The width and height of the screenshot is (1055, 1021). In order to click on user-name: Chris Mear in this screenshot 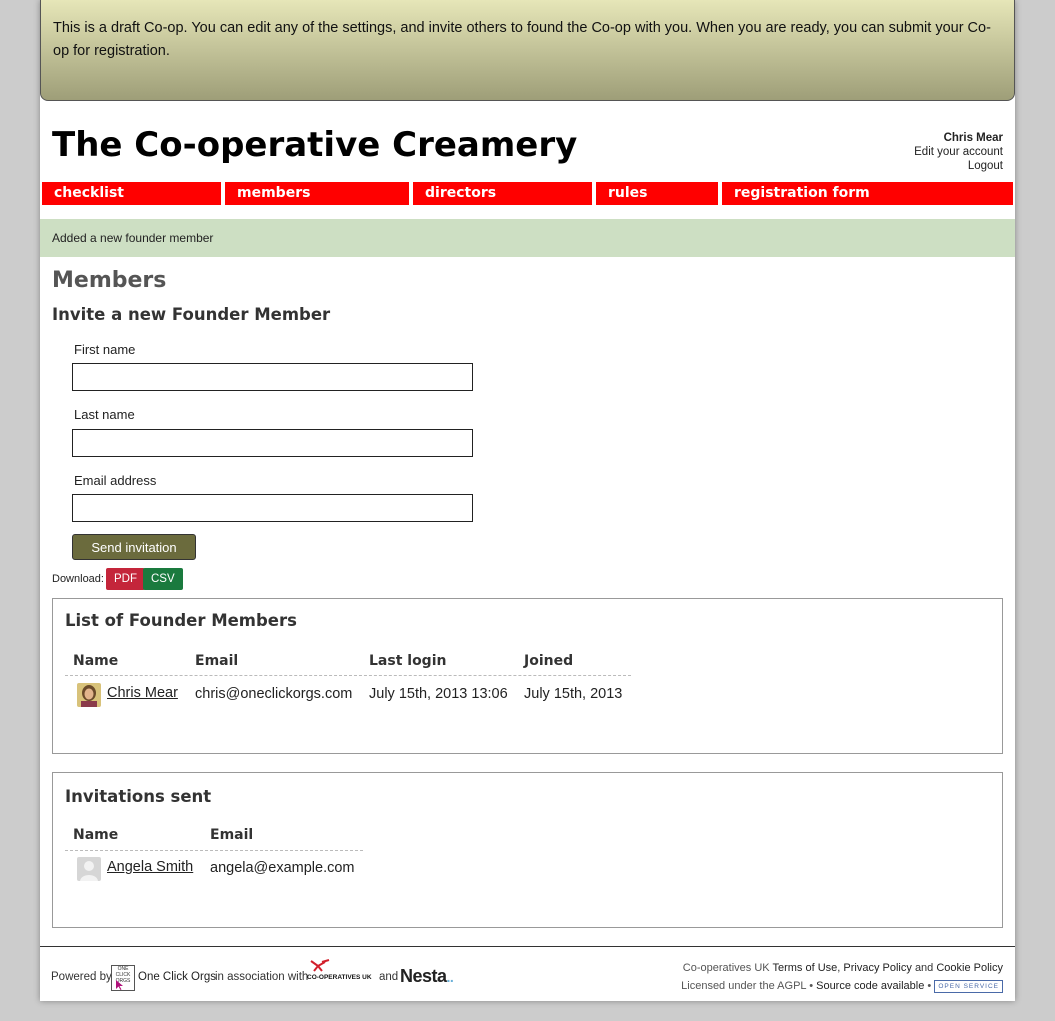, I will do `click(973, 138)`.